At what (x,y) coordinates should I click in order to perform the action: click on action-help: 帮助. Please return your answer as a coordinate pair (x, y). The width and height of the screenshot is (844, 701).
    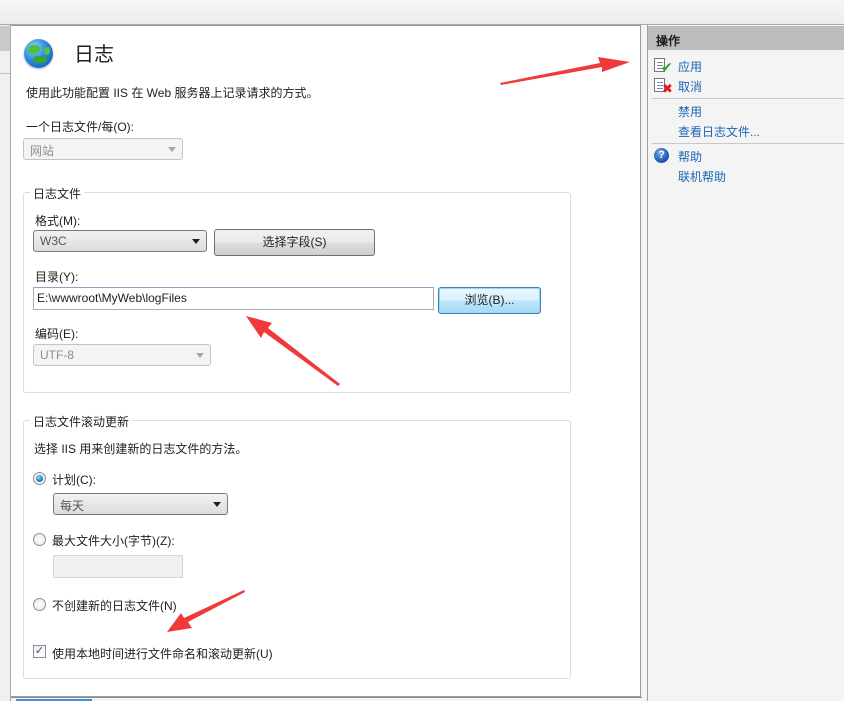
    Looking at the image, I should click on (690, 156).